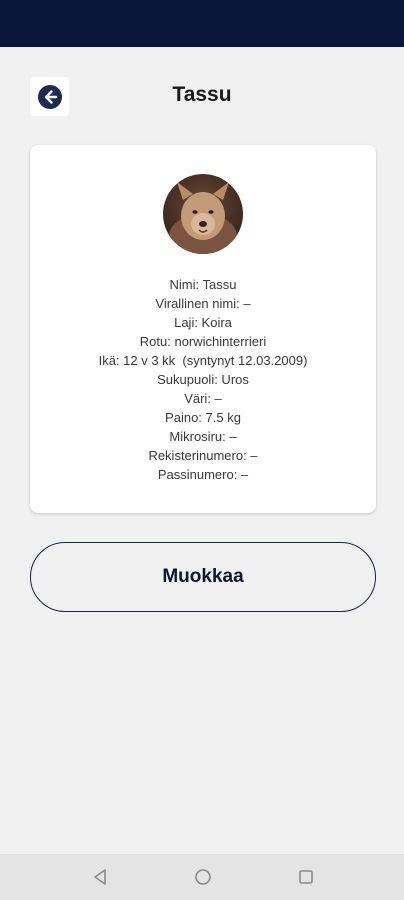 This screenshot has height=900, width=404. I want to click on circle-home-icon, so click(203, 877).